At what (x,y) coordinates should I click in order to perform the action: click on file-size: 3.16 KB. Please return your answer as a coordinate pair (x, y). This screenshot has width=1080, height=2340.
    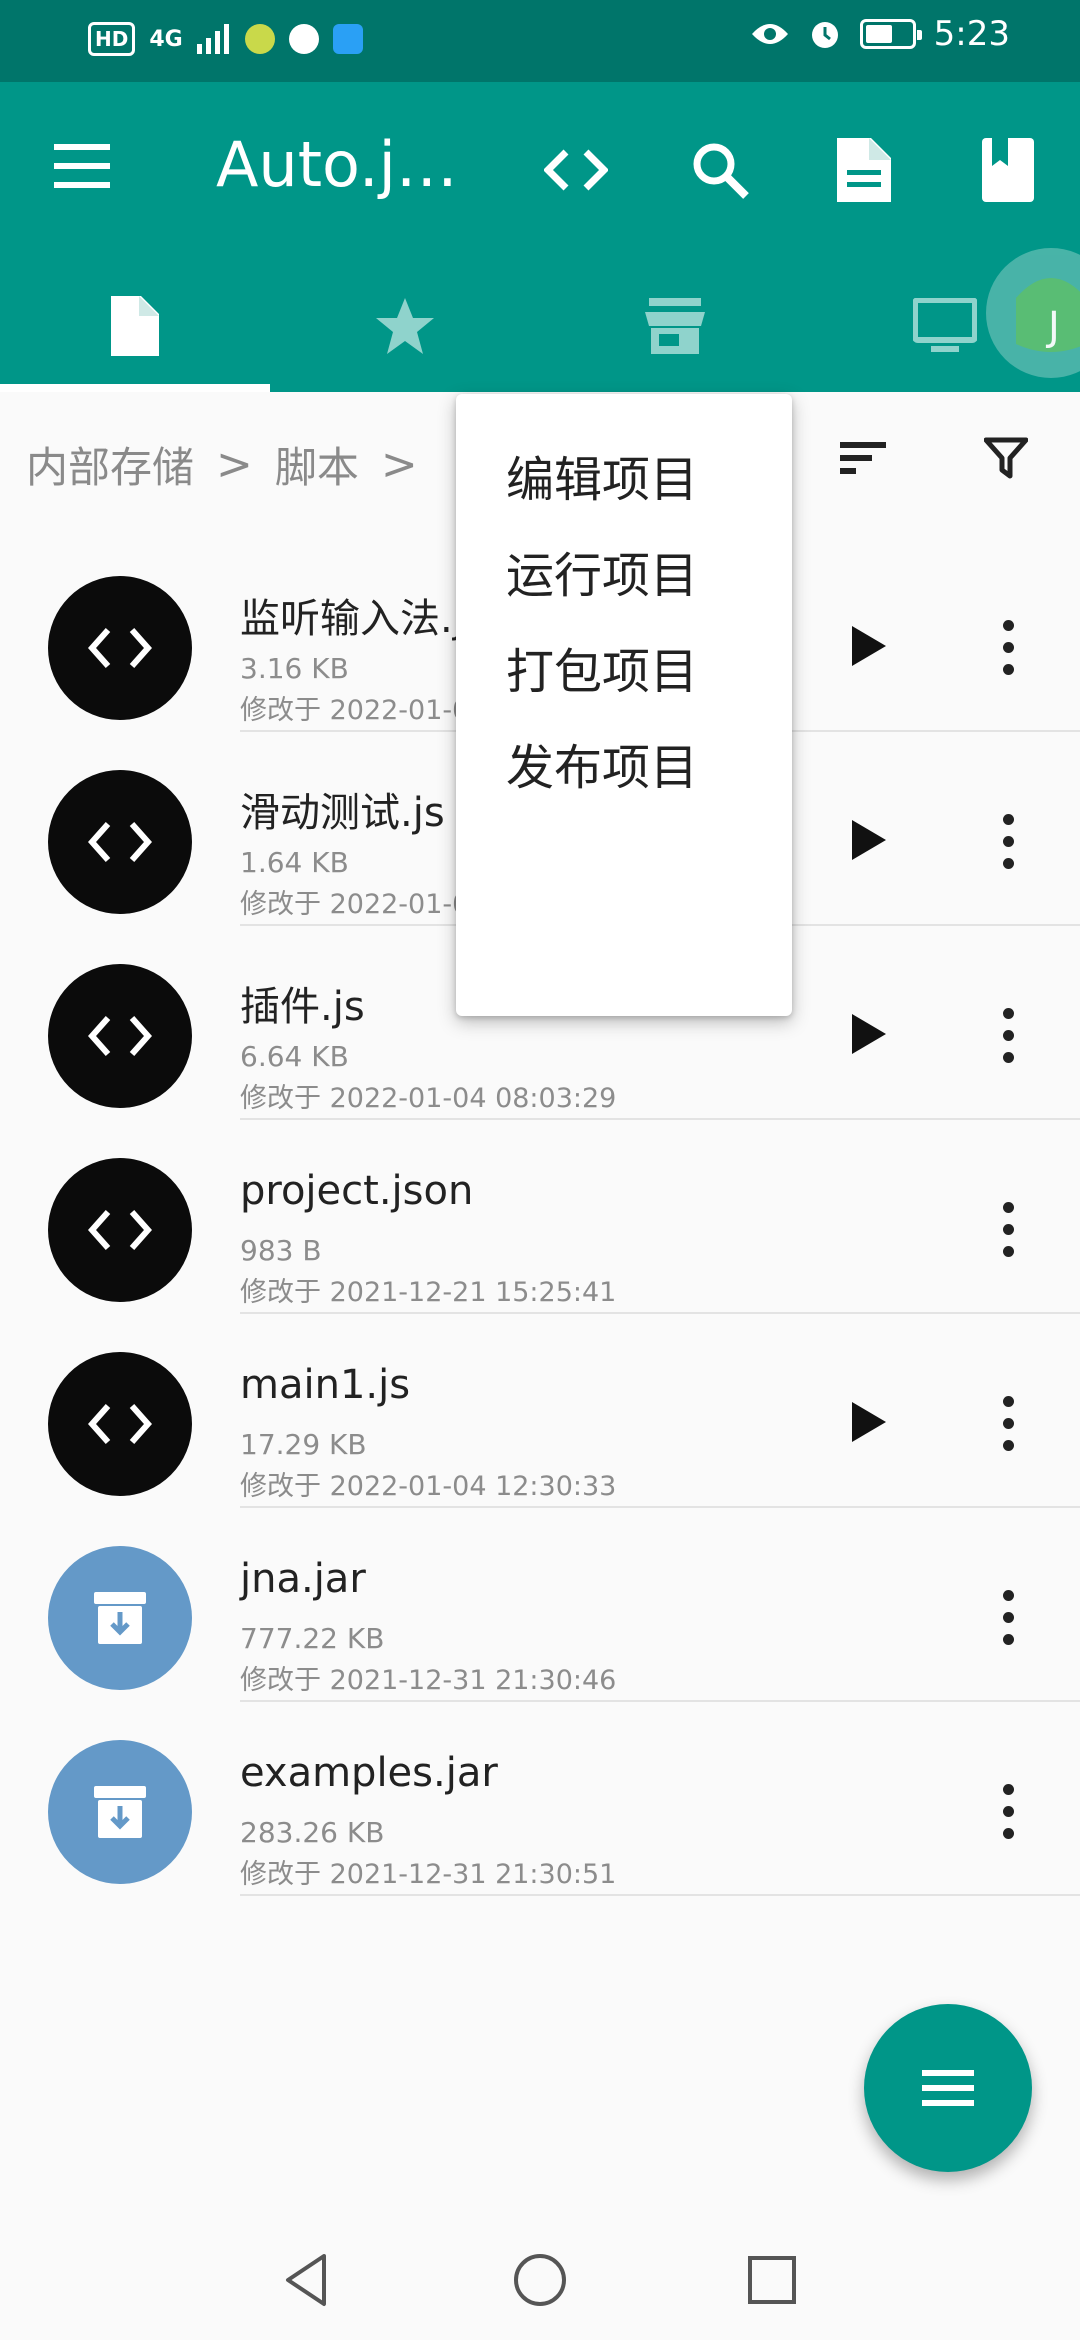
    Looking at the image, I should click on (294, 668).